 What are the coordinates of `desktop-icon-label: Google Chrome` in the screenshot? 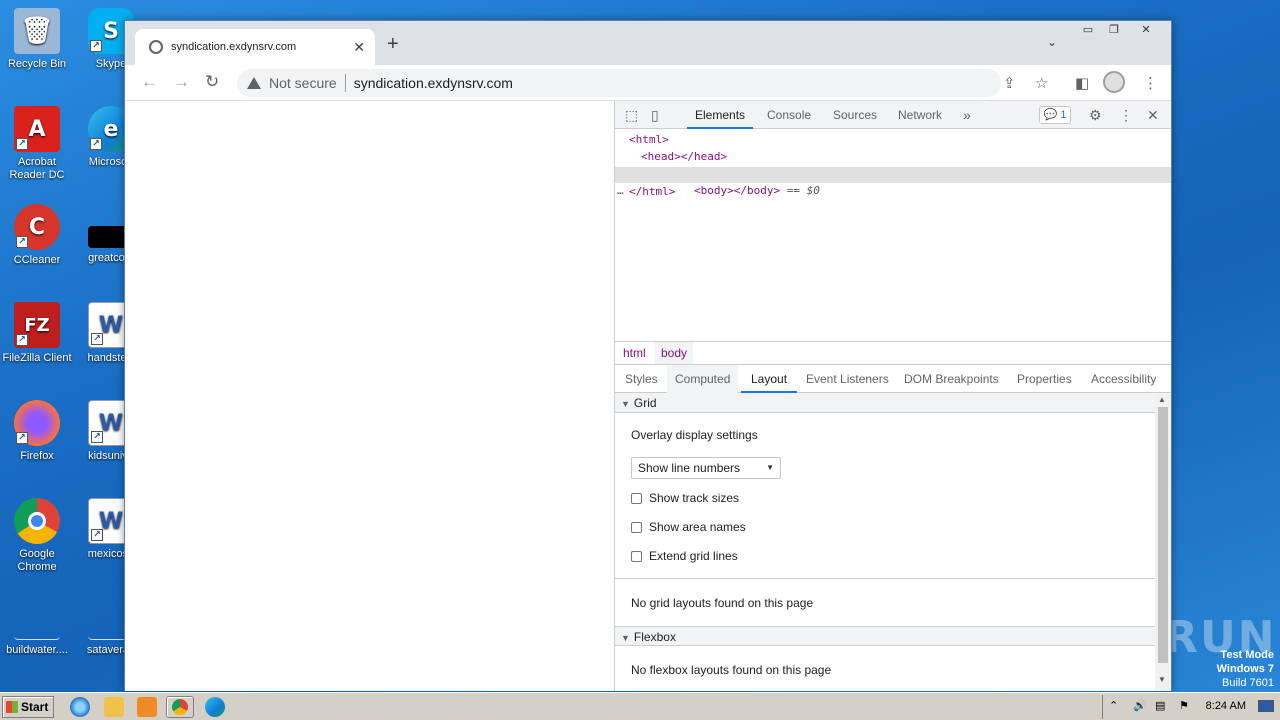 It's located at (37, 560).